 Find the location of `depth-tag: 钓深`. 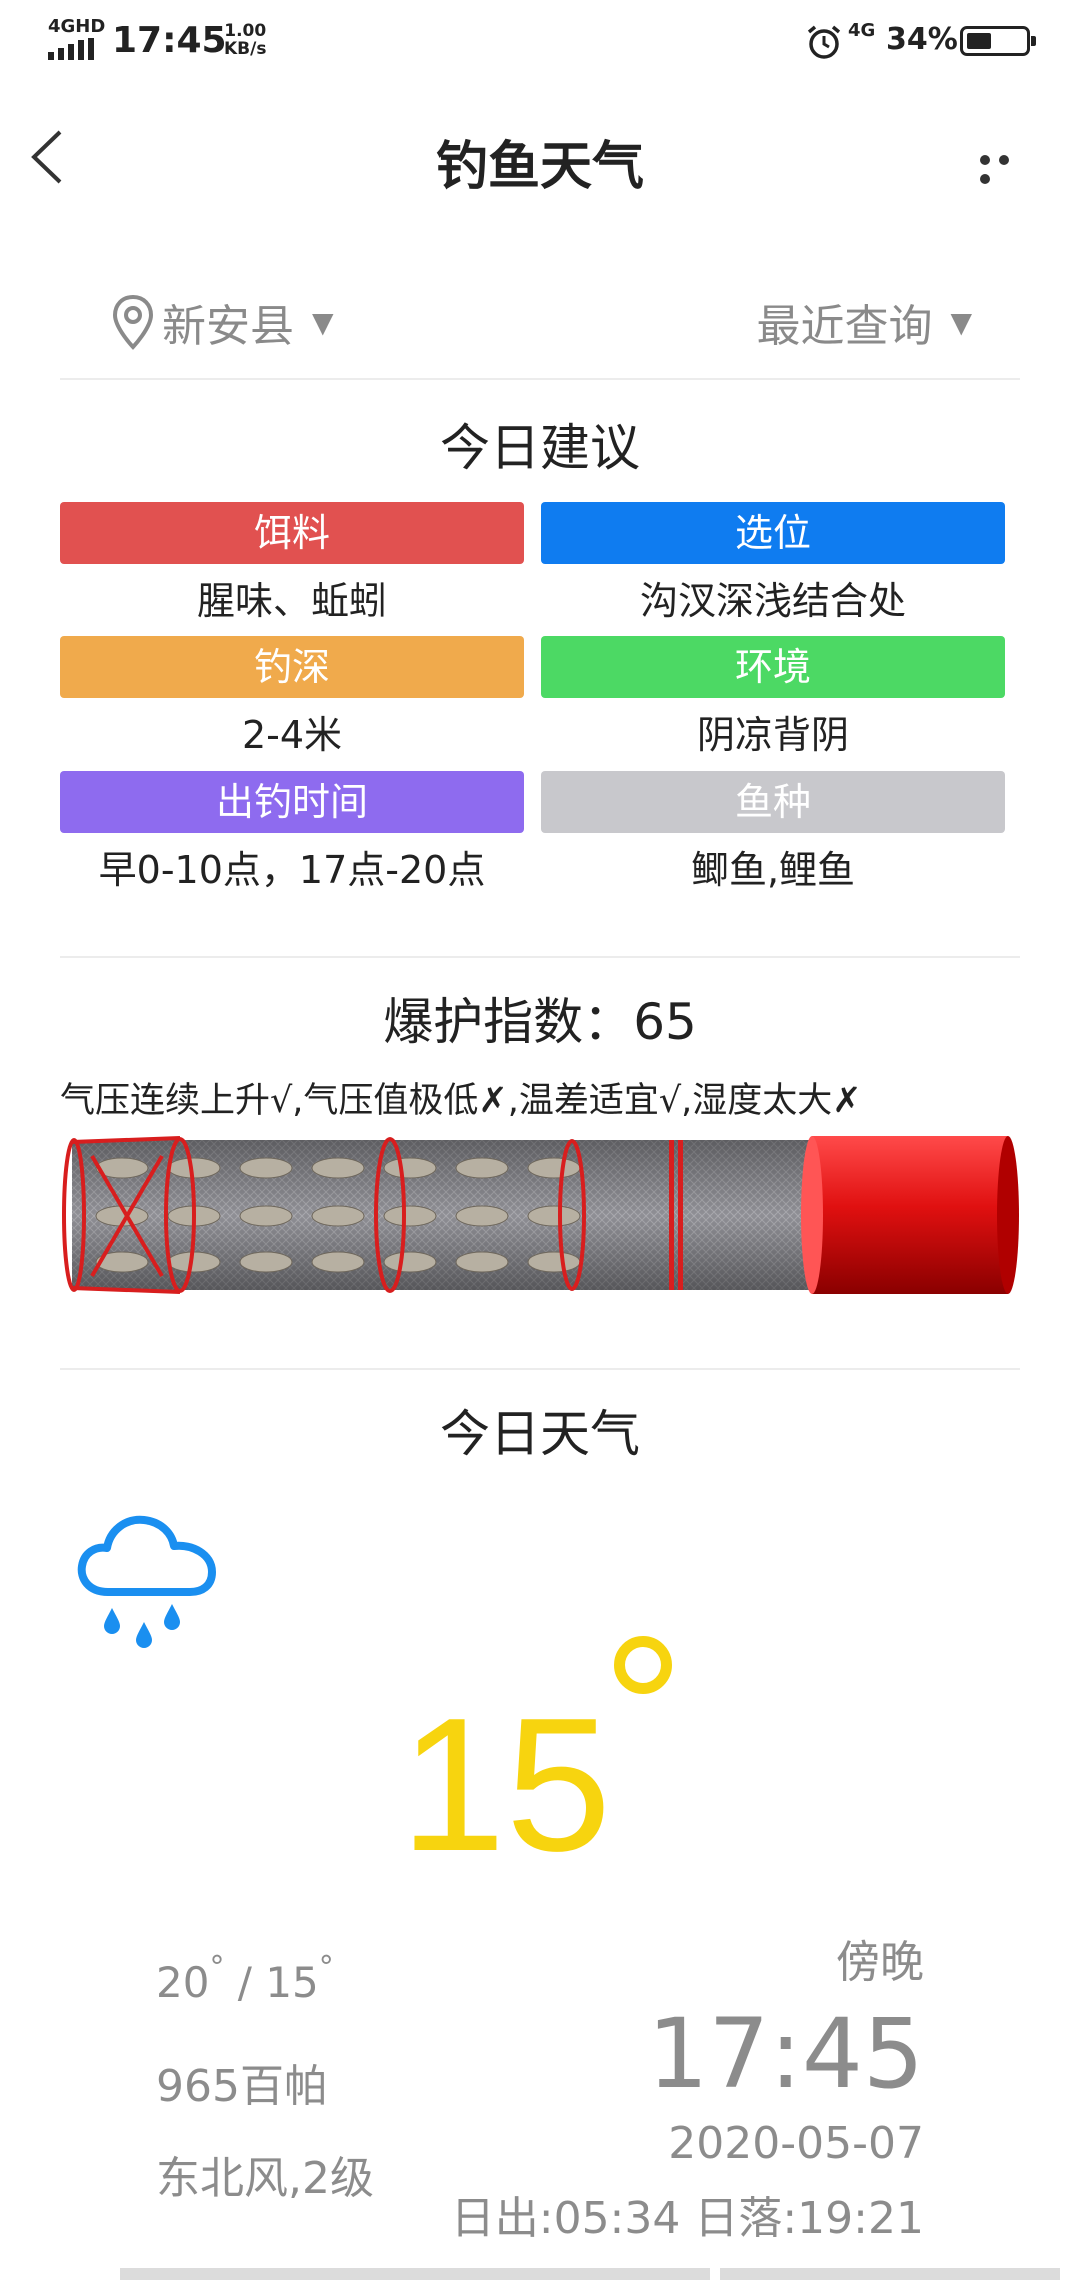

depth-tag: 钓深 is located at coordinates (292, 667).